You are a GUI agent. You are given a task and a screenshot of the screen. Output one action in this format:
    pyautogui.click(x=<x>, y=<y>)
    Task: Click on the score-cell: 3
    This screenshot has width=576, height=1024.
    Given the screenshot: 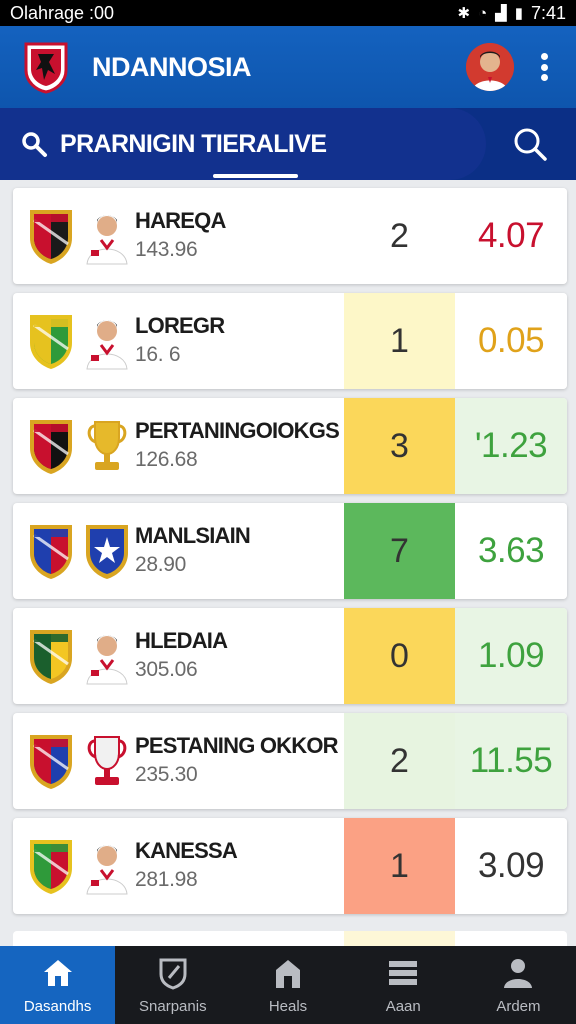 What is the action you would take?
    pyautogui.click(x=399, y=446)
    